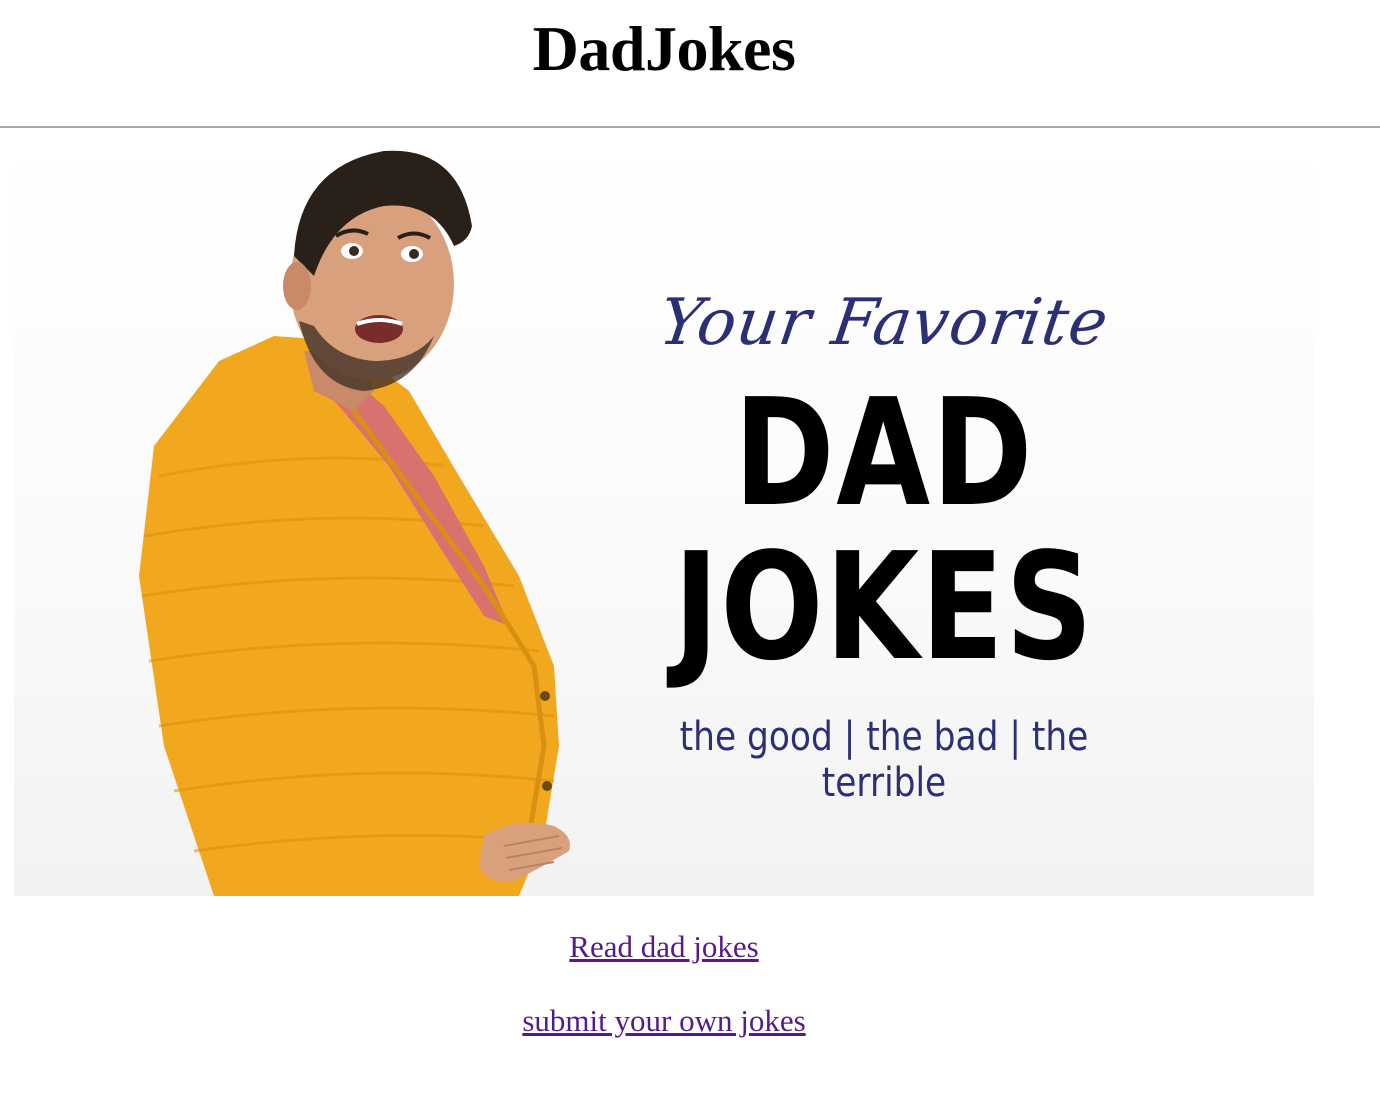  I want to click on read-dad-jokes-link: Read dad jokes, so click(664, 947).